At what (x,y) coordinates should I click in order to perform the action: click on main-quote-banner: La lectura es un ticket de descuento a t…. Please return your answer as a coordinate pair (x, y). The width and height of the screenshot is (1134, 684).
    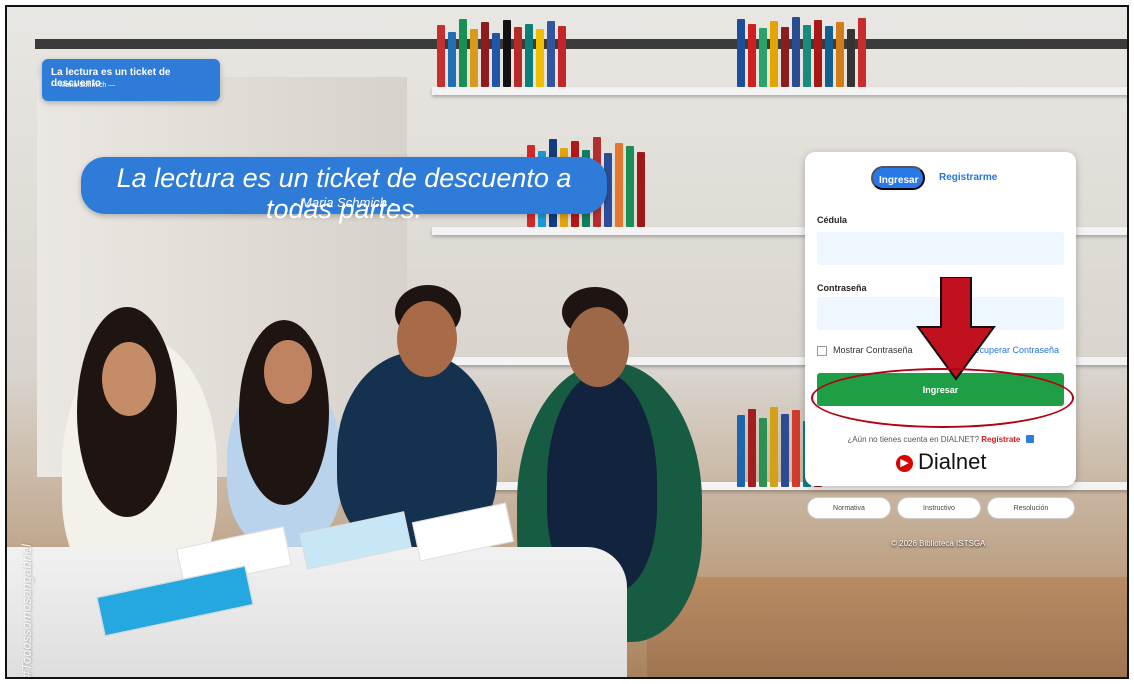
    Looking at the image, I should click on (344, 190).